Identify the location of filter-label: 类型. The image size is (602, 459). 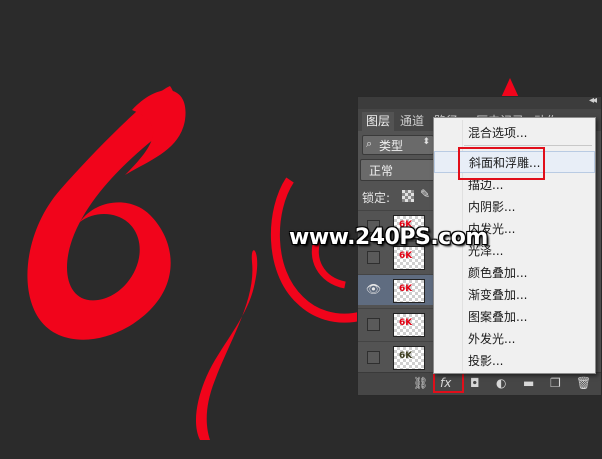
(391, 146).